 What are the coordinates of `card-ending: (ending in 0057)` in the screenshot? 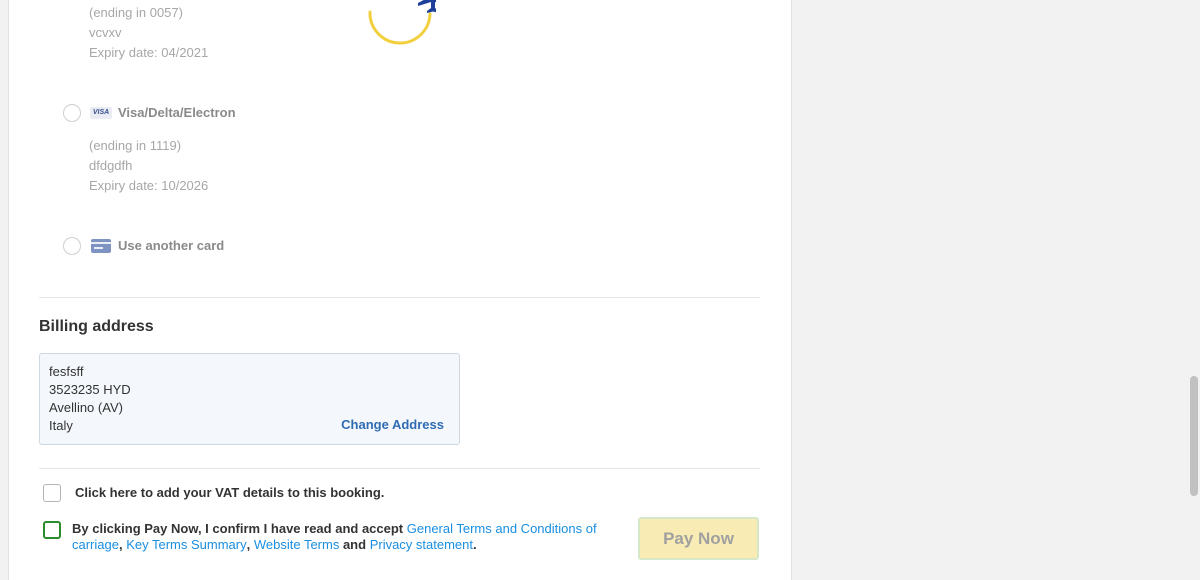 It's located at (136, 12).